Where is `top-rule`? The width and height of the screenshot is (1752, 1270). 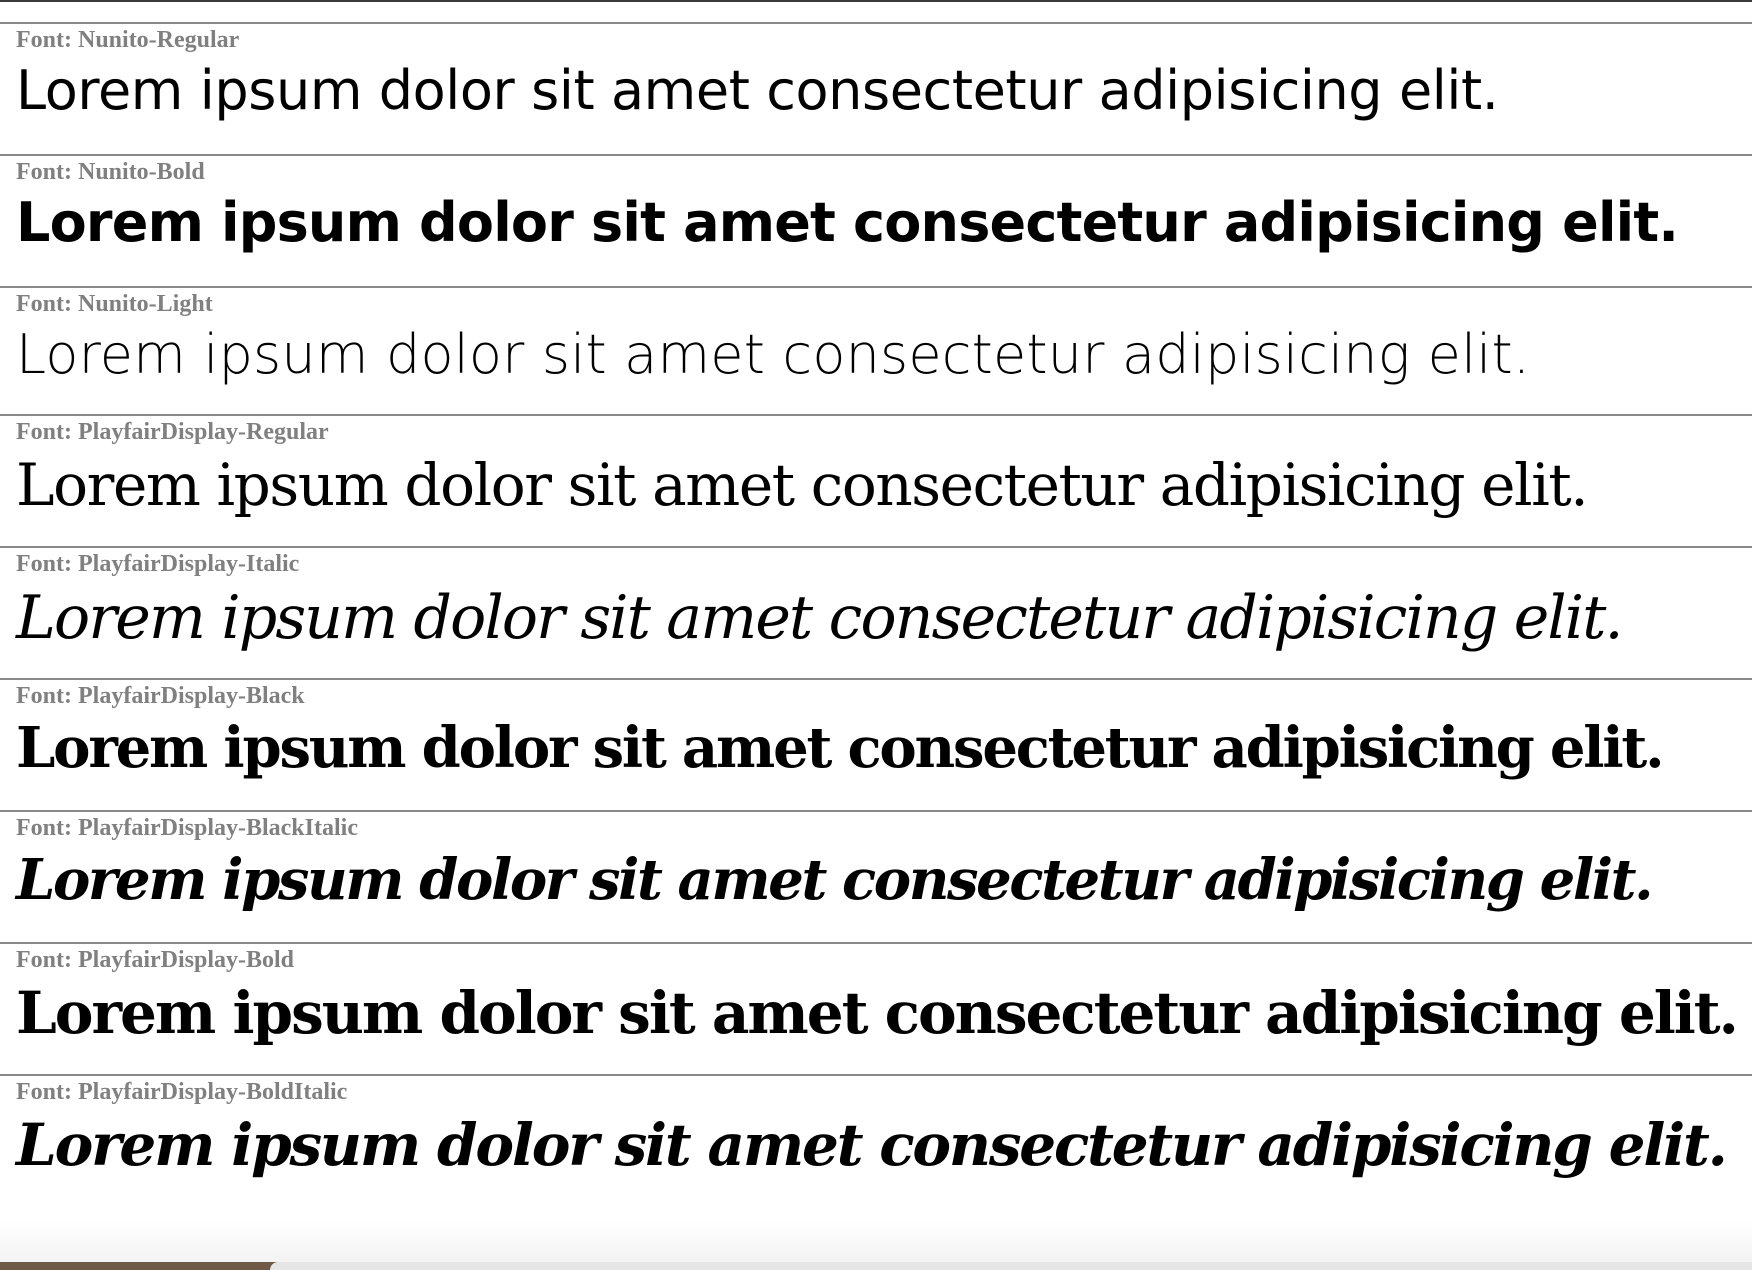 top-rule is located at coordinates (876, 1).